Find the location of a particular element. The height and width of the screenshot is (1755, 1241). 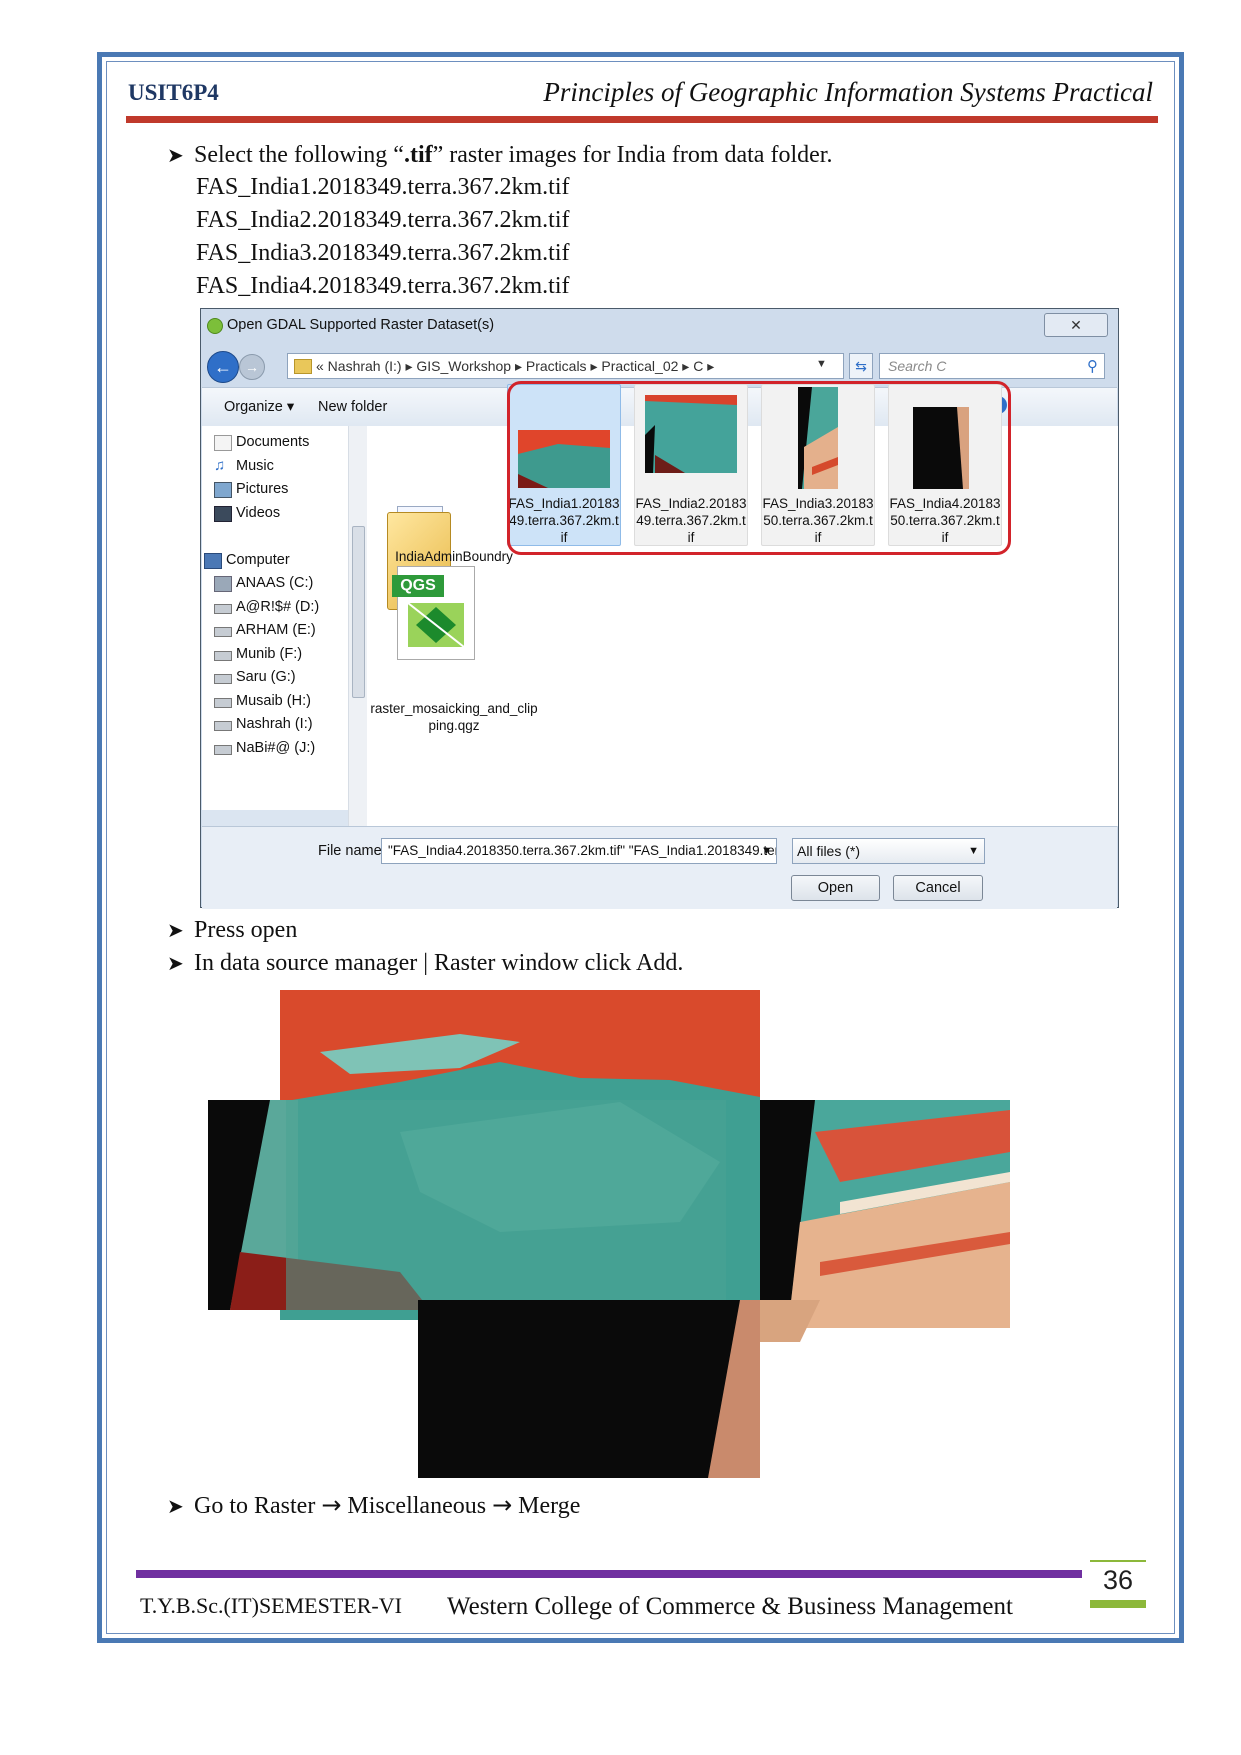

nav-item-pictures: Pictures is located at coordinates (251, 489).